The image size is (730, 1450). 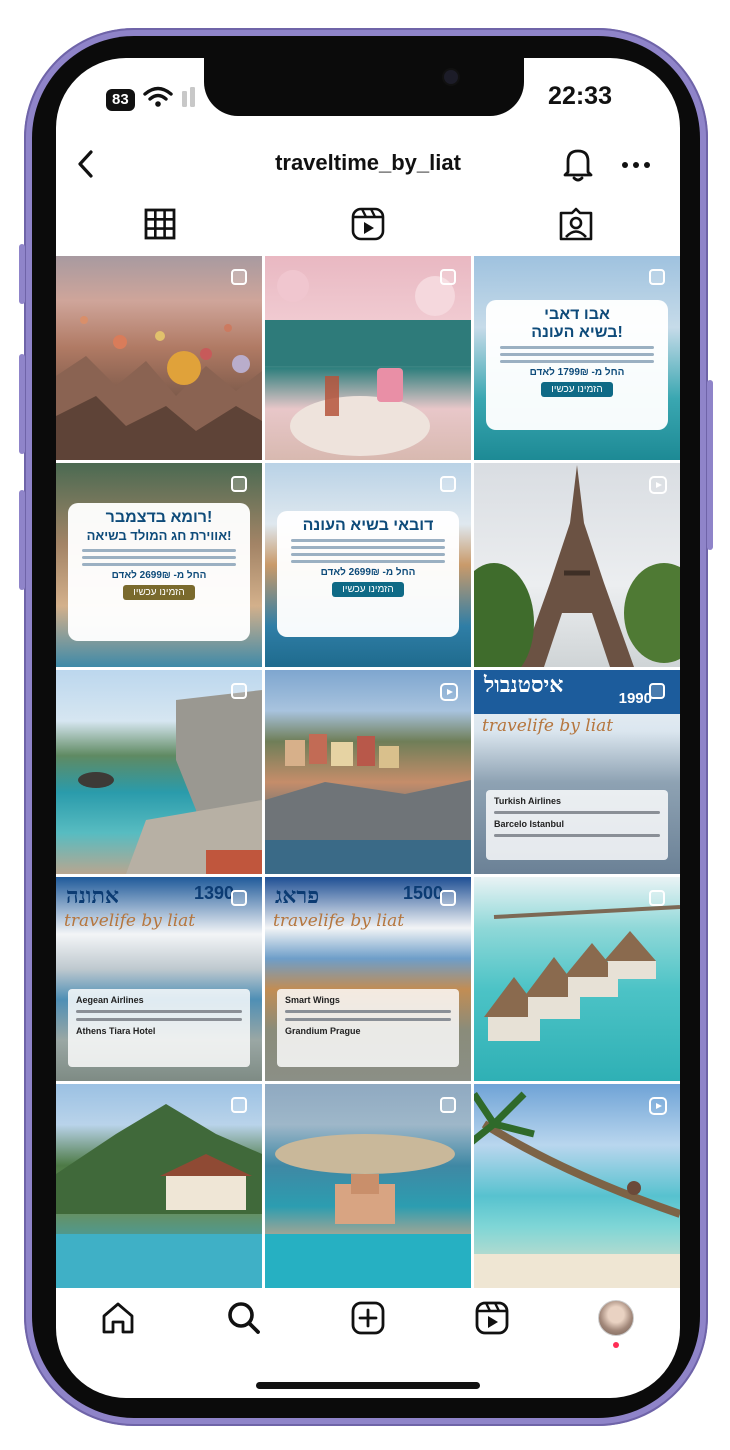 I want to click on search-icon, so click(x=244, y=1318).